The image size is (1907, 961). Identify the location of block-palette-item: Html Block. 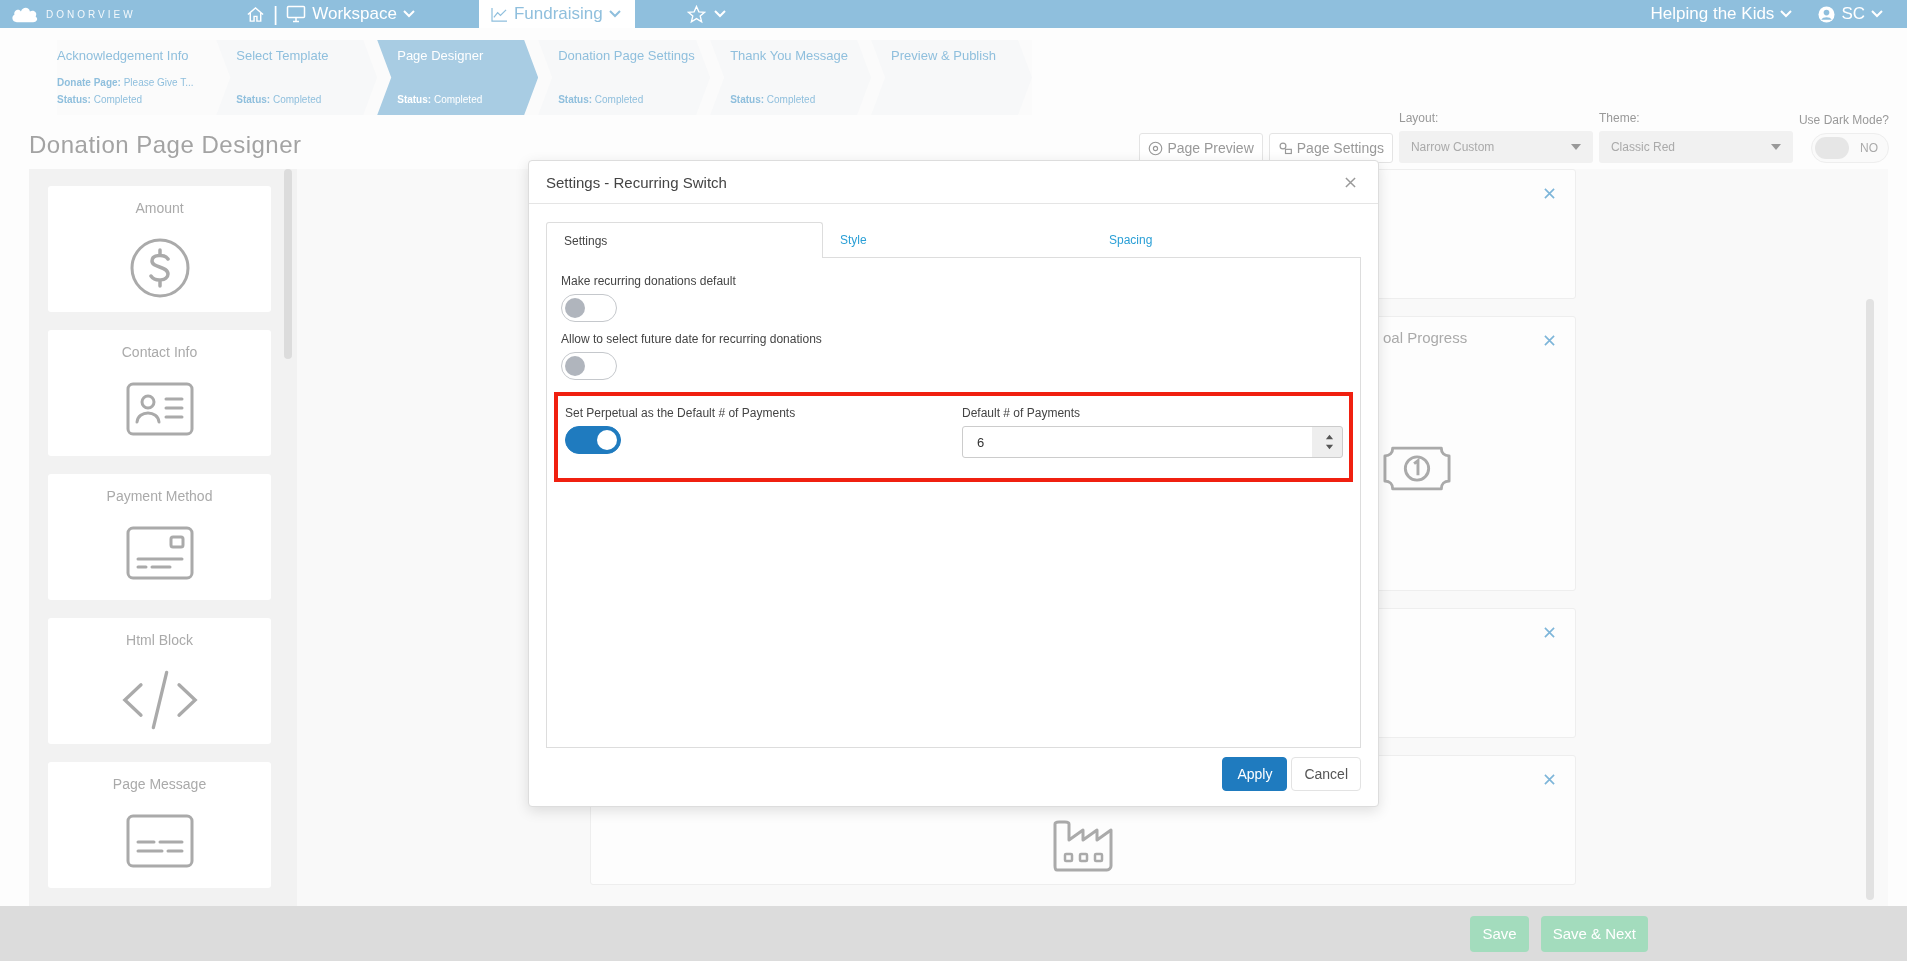
(159, 681).